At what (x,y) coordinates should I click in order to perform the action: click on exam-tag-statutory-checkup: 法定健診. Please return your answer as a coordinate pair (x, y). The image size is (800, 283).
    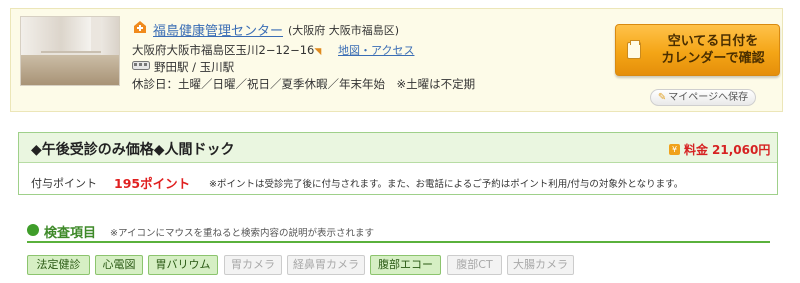
    Looking at the image, I should click on (58, 265).